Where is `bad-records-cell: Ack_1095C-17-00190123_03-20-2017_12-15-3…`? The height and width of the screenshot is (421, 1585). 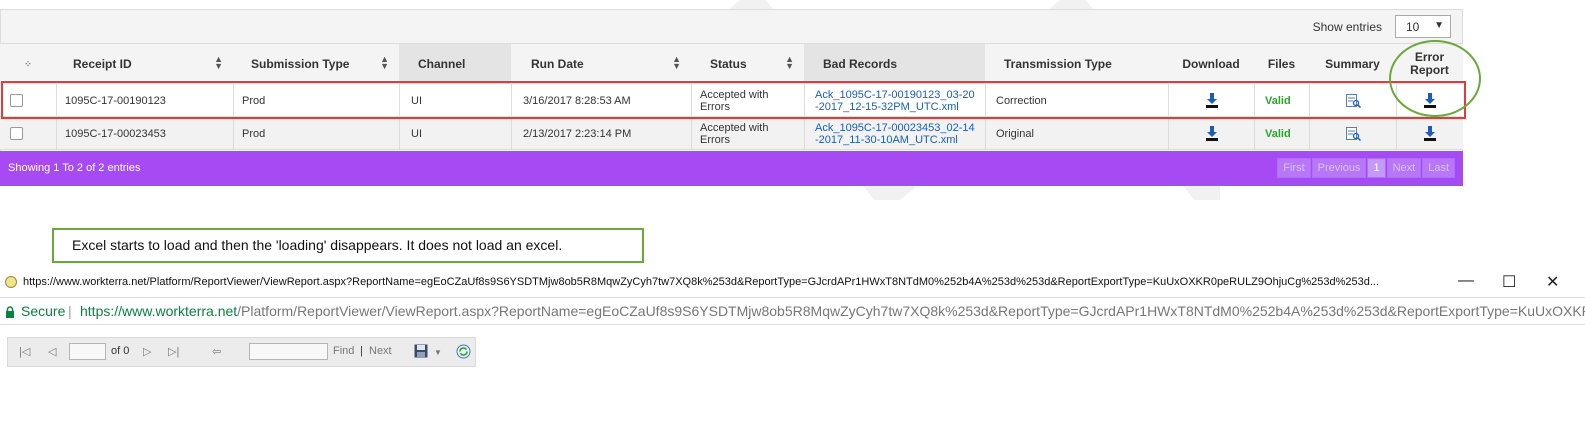 bad-records-cell: Ack_1095C-17-00190123_03-20-2017_12-15-3… is located at coordinates (894, 100).